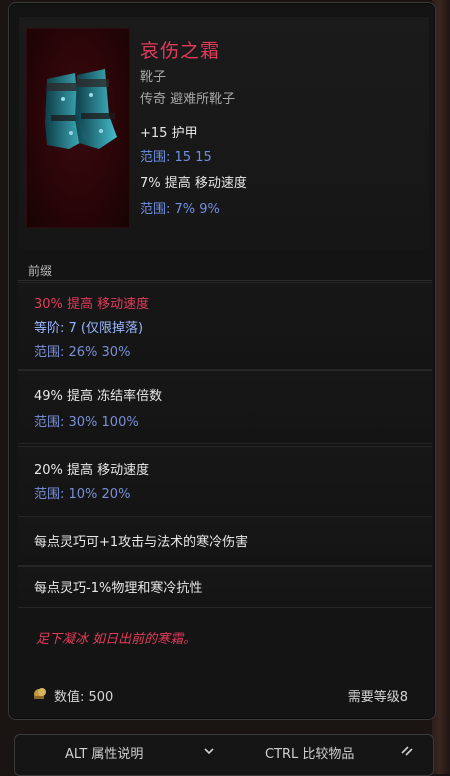 This screenshot has height=776, width=450. I want to click on affix-2-range: 范围: 30% 100%, so click(86, 422).